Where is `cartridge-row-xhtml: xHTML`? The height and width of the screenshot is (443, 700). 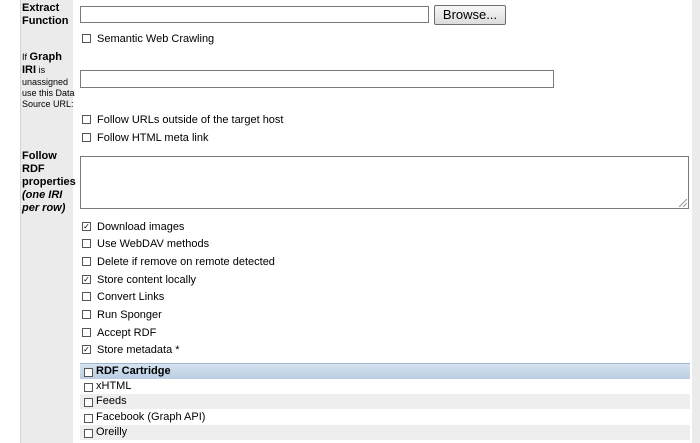 cartridge-row-xhtml: xHTML is located at coordinates (385, 386).